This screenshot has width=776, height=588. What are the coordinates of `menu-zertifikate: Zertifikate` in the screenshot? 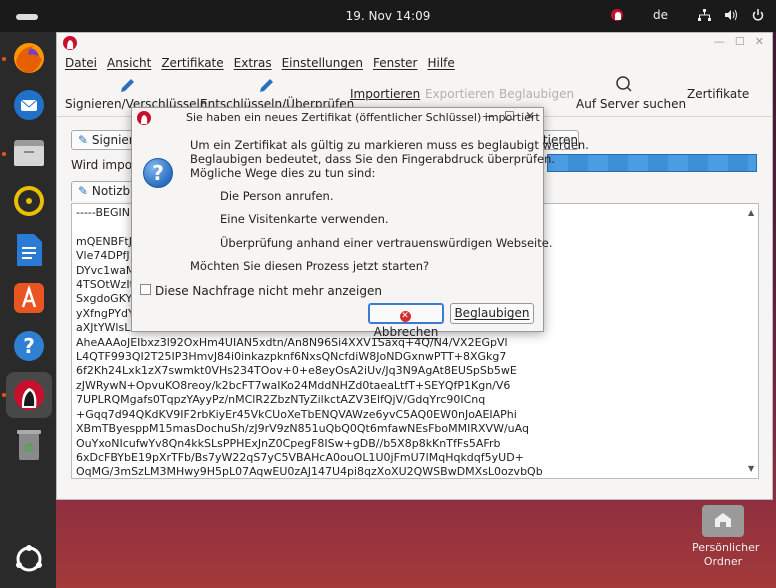 It's located at (192, 63).